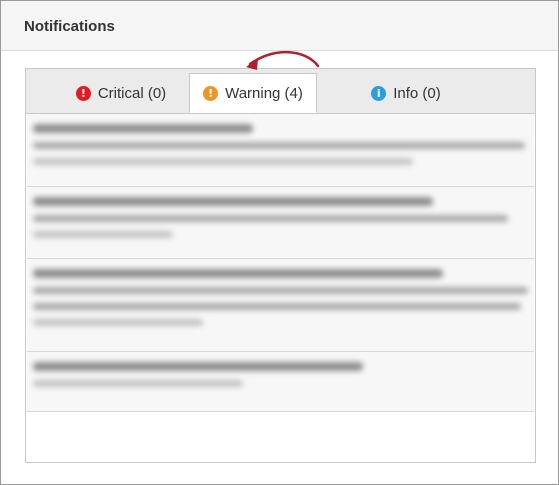 The width and height of the screenshot is (559, 485). I want to click on tab-critical-label: Critical (0), so click(132, 93).